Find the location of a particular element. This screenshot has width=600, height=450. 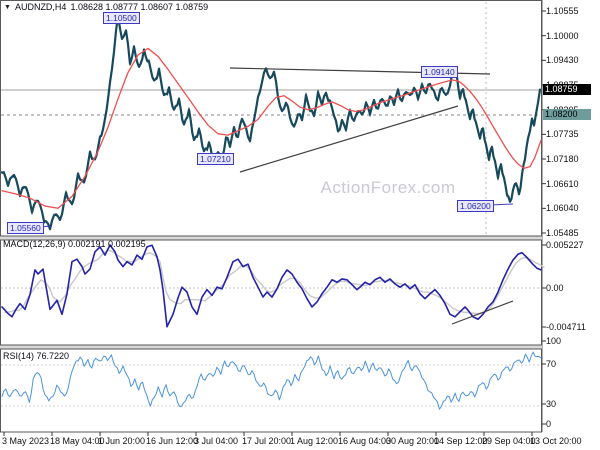

time-axis is located at coordinates (300, 441).